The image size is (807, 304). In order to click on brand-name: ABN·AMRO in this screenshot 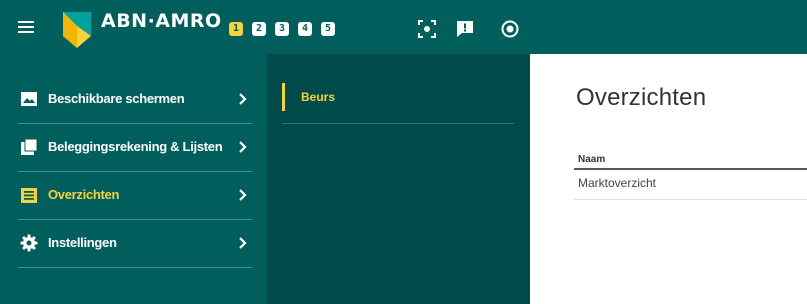, I will do `click(161, 21)`.